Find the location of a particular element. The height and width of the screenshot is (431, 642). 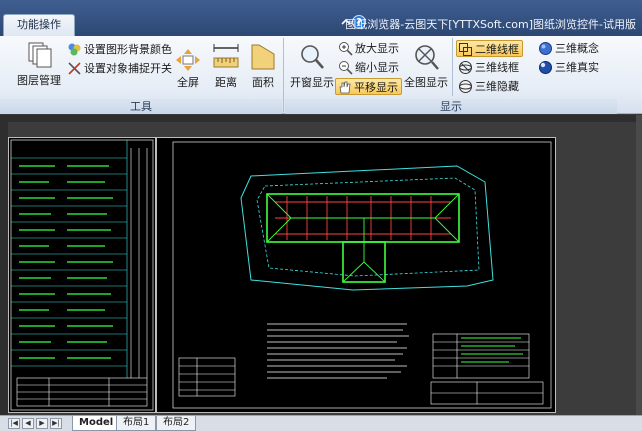

area-icon is located at coordinates (263, 57).